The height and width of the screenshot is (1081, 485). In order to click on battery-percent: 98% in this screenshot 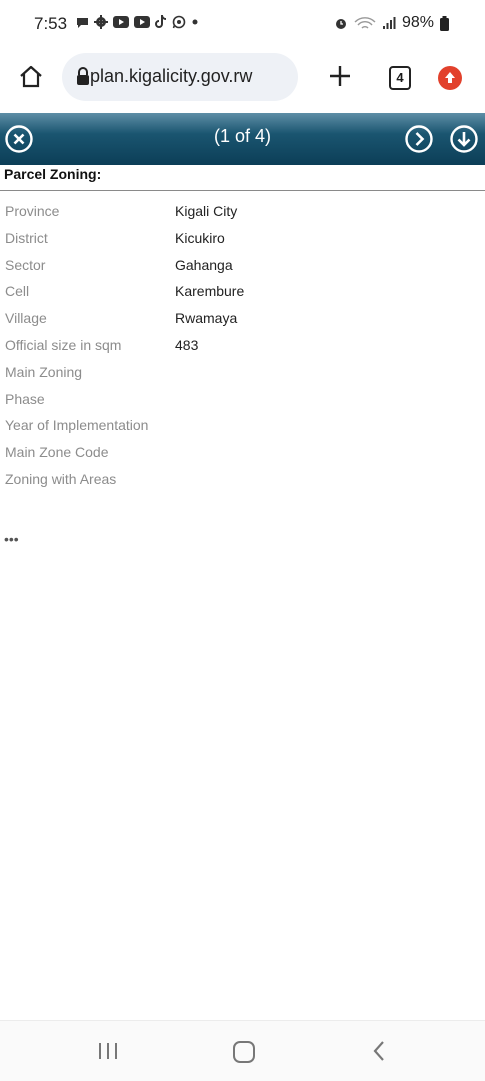, I will do `click(417, 22)`.